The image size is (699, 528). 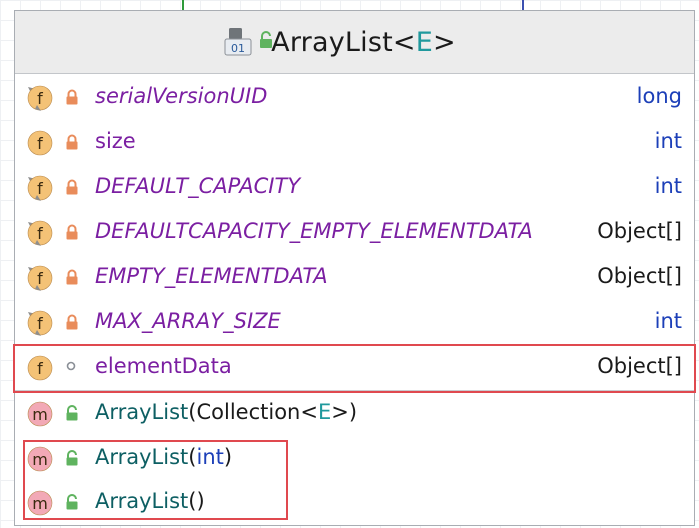 I want to click on type-bracket-close: >, so click(x=444, y=42).